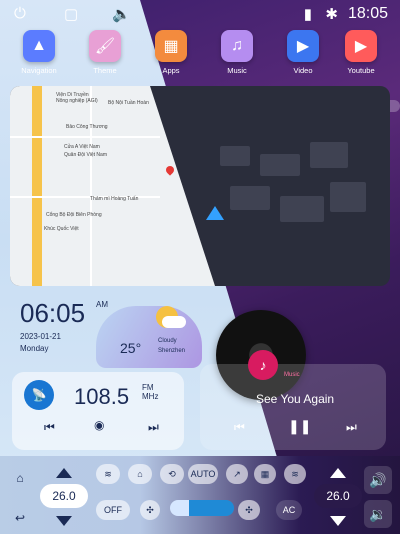  I want to click on status-time: 18:05, so click(367, 13).